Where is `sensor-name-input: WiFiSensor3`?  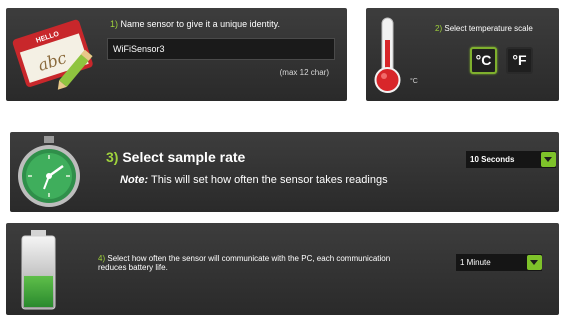 sensor-name-input: WiFiSensor3 is located at coordinates (221, 49).